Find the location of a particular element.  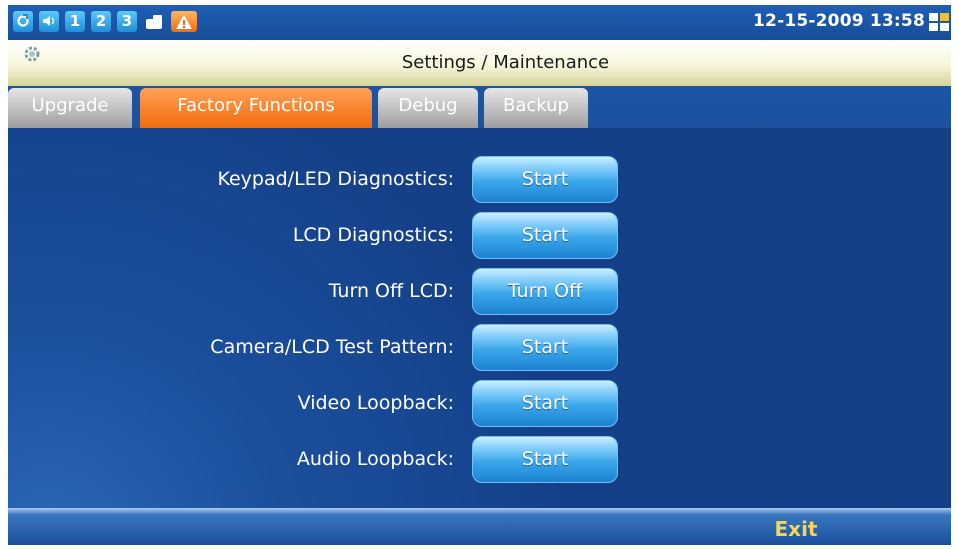

turn-off-lcd-label: Turn Off LCD: is located at coordinates (391, 291).